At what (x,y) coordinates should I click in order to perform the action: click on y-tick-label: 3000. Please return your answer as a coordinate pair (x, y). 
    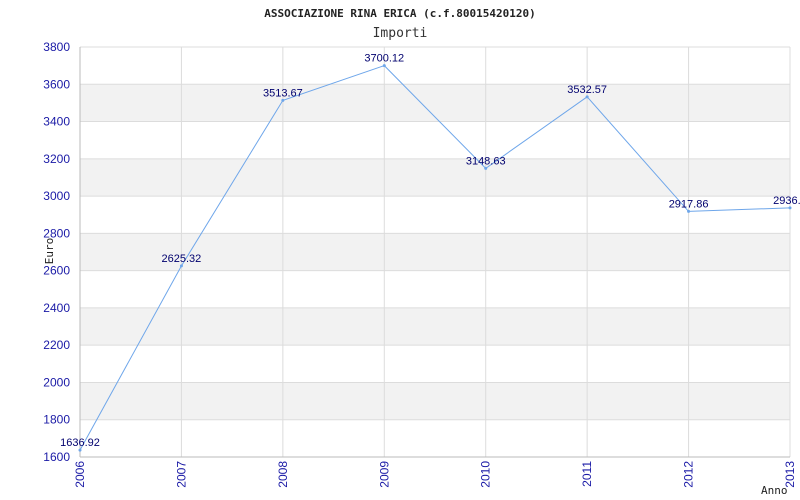
    Looking at the image, I should click on (56, 196).